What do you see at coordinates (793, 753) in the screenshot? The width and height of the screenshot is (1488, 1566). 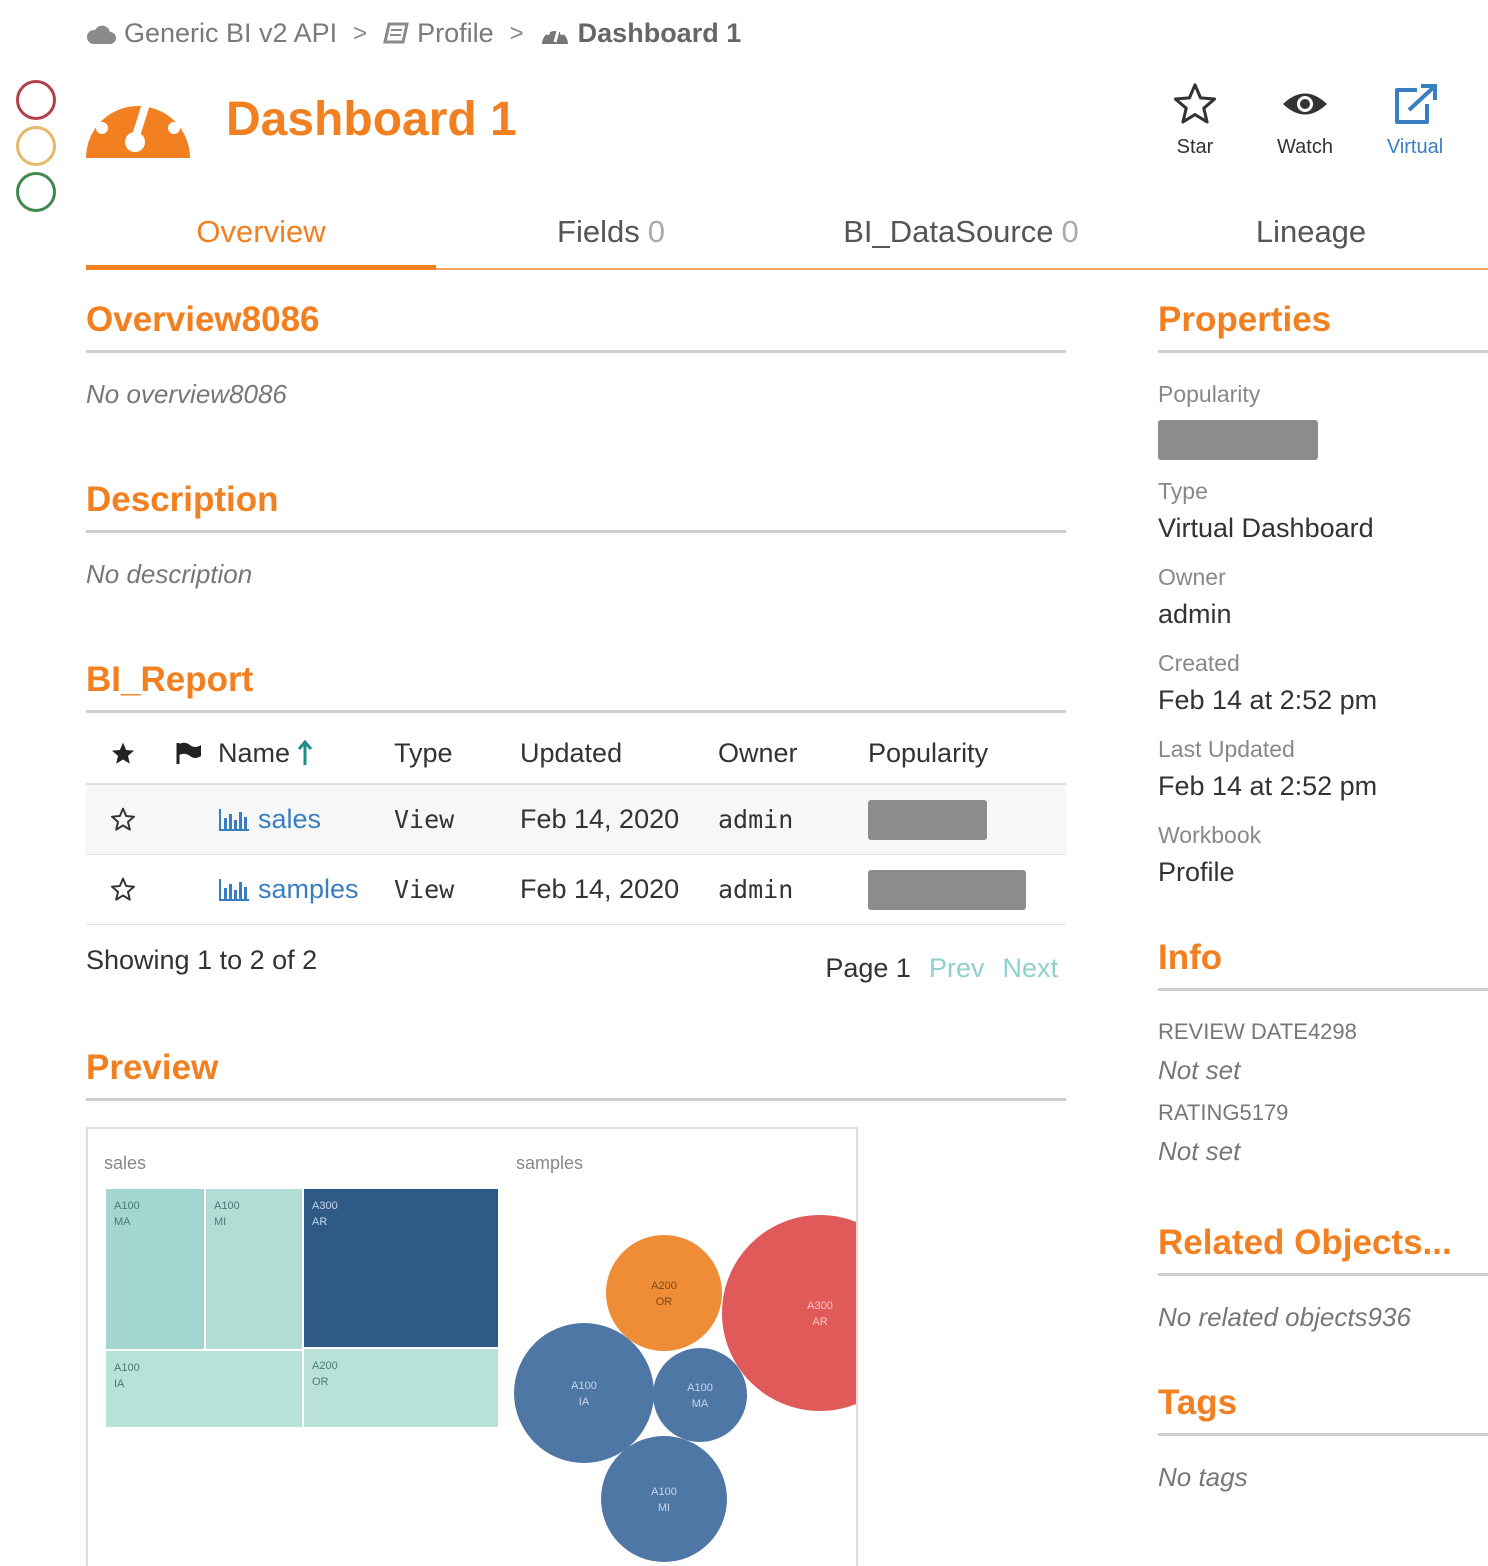 I see `column-owner-header: Owner` at bounding box center [793, 753].